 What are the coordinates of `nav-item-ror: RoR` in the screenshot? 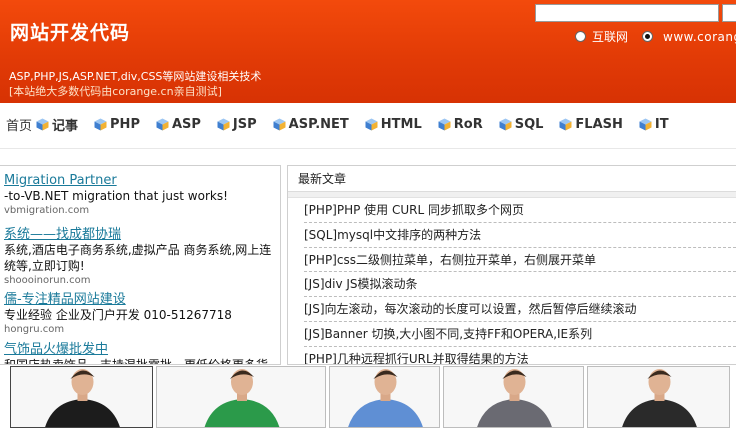 It's located at (460, 124).